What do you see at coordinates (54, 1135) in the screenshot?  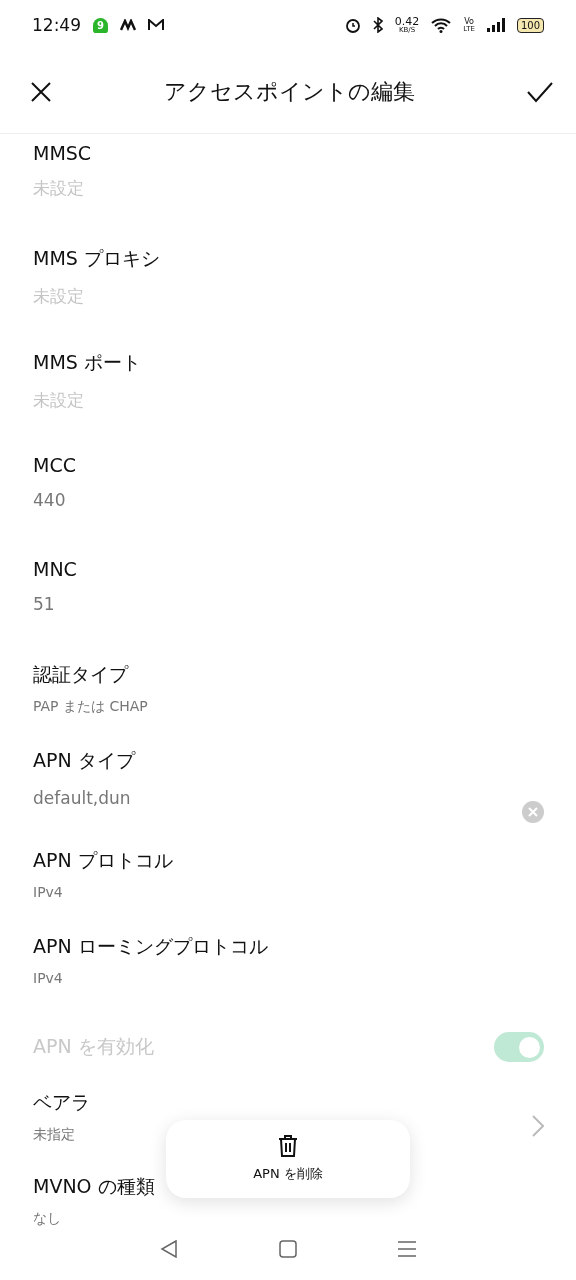 I see `setting-value: 未指定` at bounding box center [54, 1135].